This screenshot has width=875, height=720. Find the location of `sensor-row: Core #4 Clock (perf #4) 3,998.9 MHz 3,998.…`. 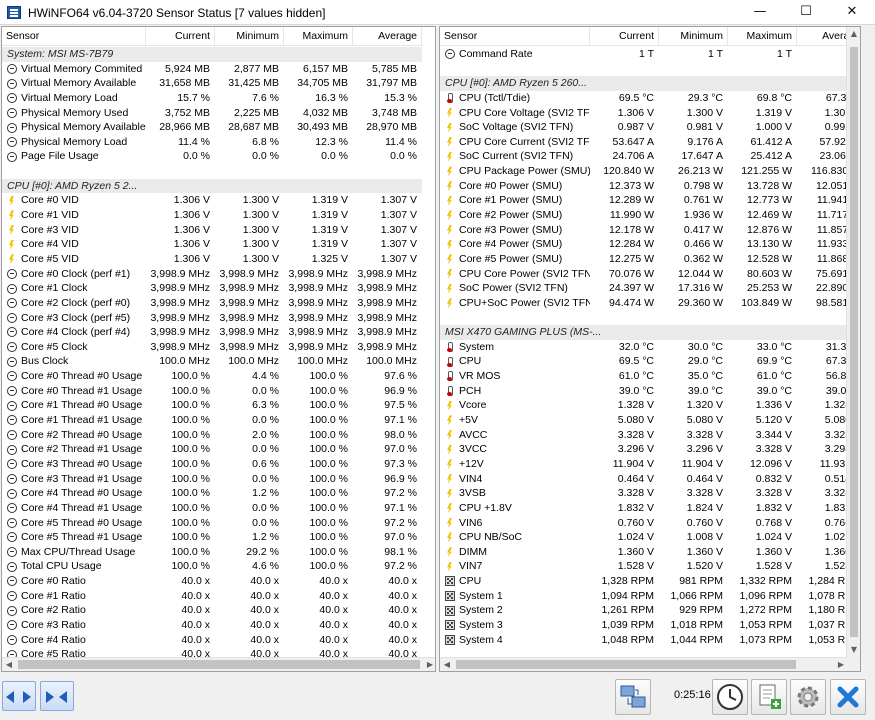

sensor-row: Core #4 Clock (perf #4) 3,998.9 MHz 3,998.… is located at coordinates (212, 332).